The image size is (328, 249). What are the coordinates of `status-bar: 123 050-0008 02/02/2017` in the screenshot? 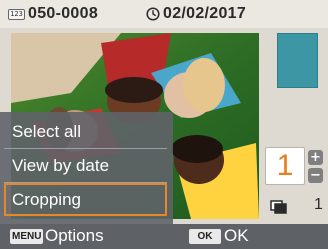 It's located at (164, 14).